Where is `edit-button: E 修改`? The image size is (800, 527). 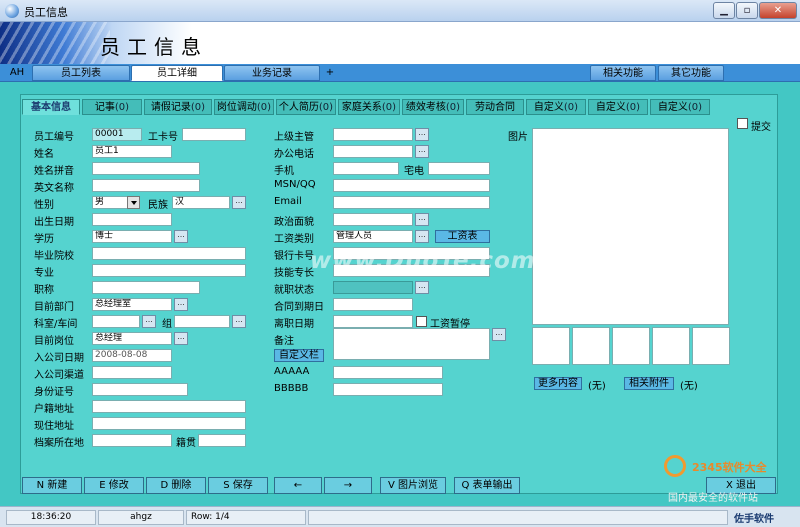 edit-button: E 修改 is located at coordinates (114, 485).